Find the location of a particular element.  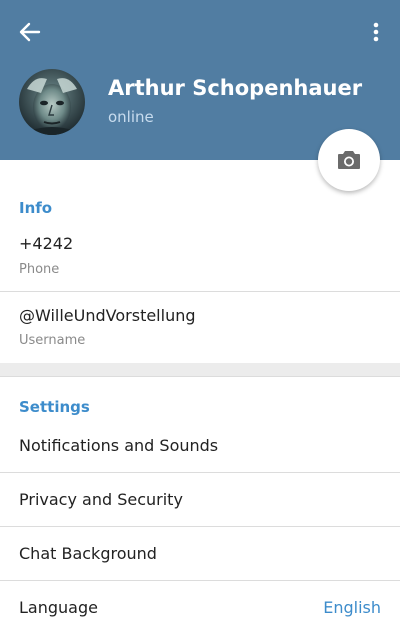

avatar-image is located at coordinates (52, 102).